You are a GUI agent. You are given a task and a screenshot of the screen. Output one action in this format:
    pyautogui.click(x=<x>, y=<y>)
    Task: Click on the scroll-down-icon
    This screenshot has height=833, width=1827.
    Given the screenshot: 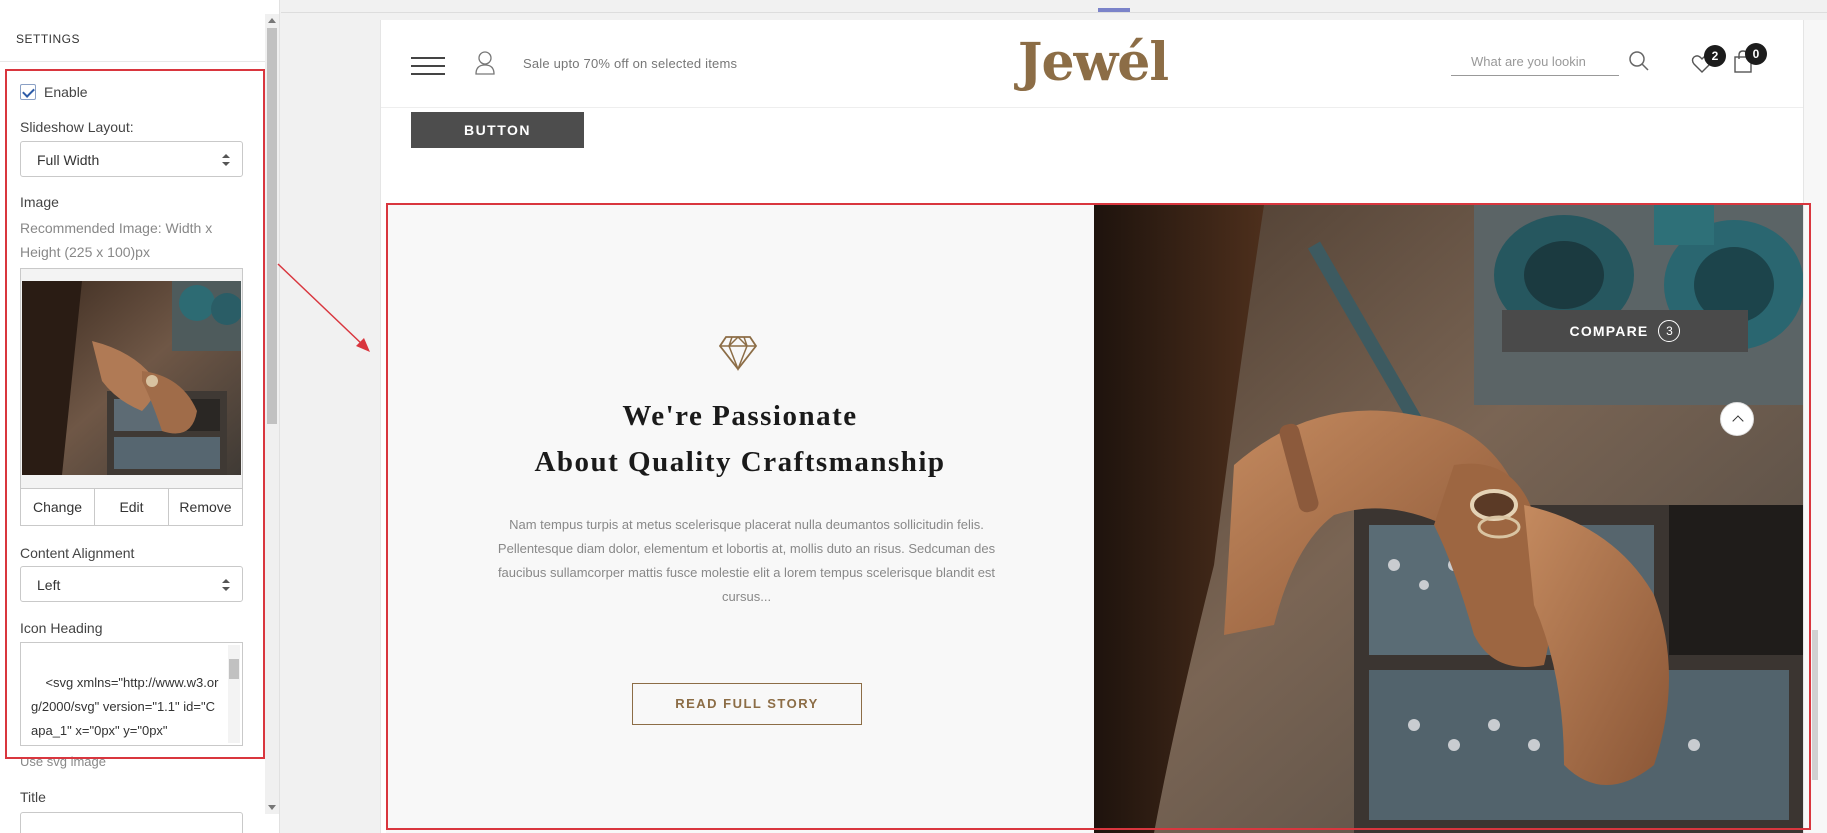 What is the action you would take?
    pyautogui.click(x=272, y=807)
    